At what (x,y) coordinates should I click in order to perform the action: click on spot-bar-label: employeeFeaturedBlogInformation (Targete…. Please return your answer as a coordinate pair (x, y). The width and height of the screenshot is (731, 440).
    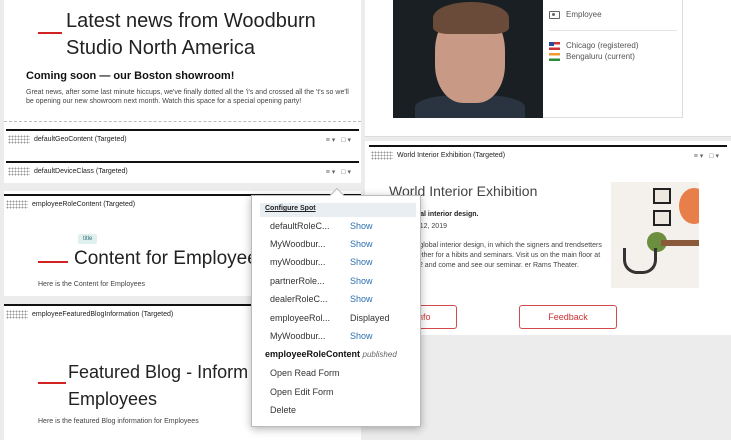
    Looking at the image, I should click on (103, 314).